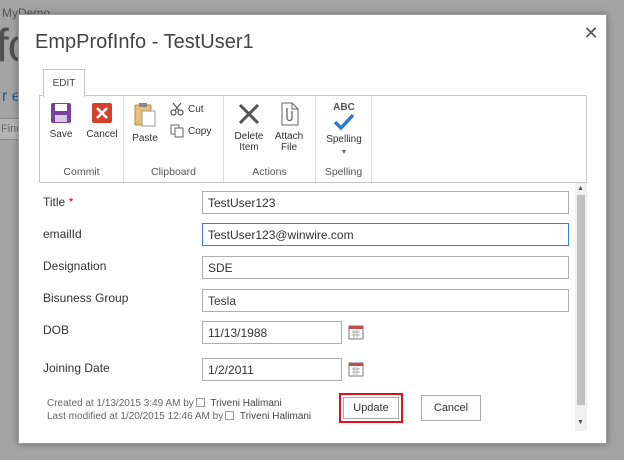 The image size is (624, 460). Describe the element at coordinates (173, 172) in the screenshot. I see `clipboard-group-label: Clipboard` at that location.